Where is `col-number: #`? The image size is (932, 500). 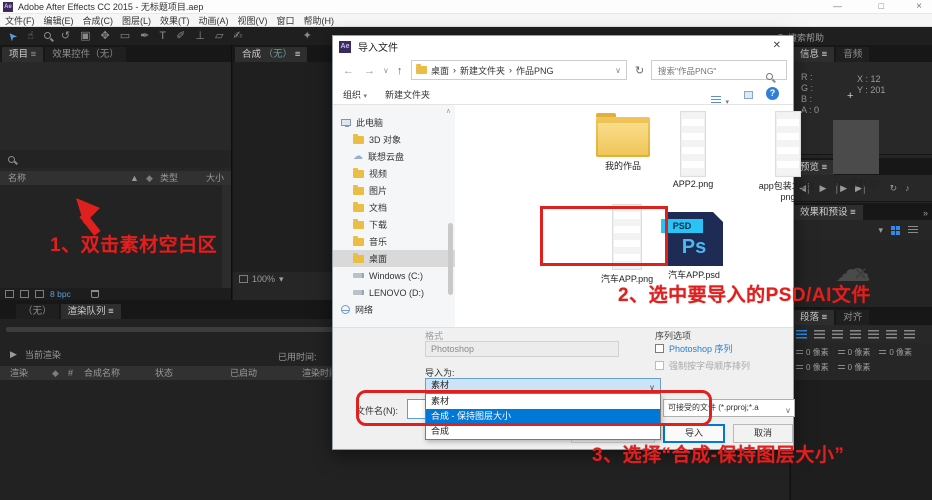 col-number: # is located at coordinates (70, 373).